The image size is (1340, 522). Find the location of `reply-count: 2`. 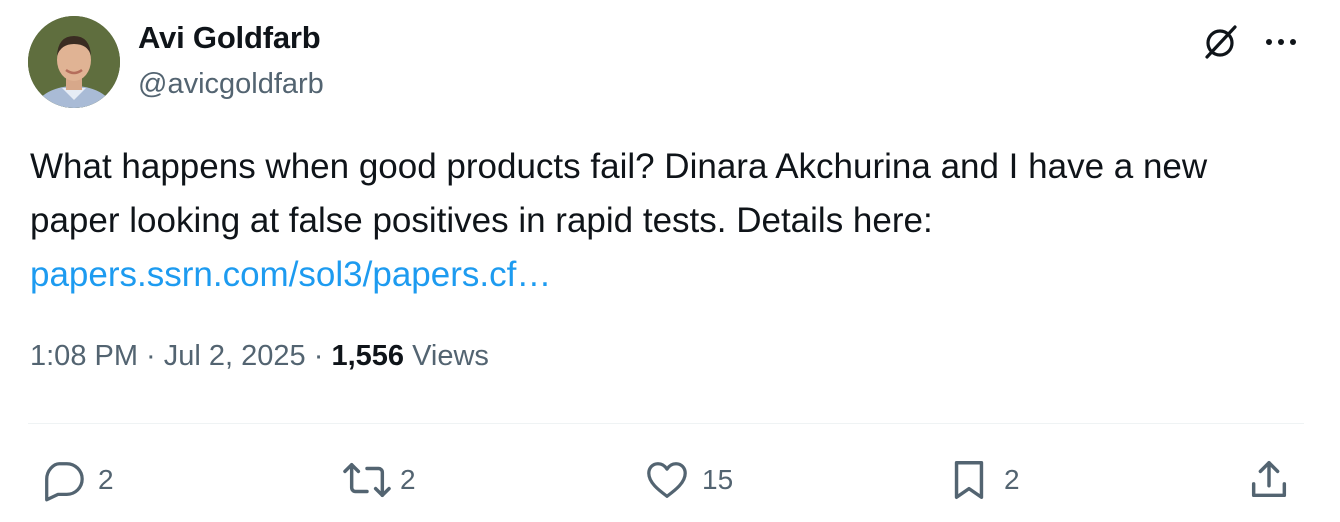

reply-count: 2 is located at coordinates (106, 479).